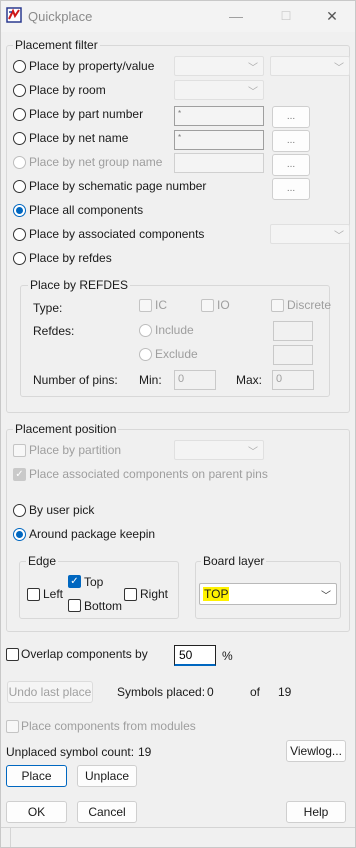 The height and width of the screenshot is (848, 356). Describe the element at coordinates (19, 186) in the screenshot. I see `radio-schematic-page` at that location.